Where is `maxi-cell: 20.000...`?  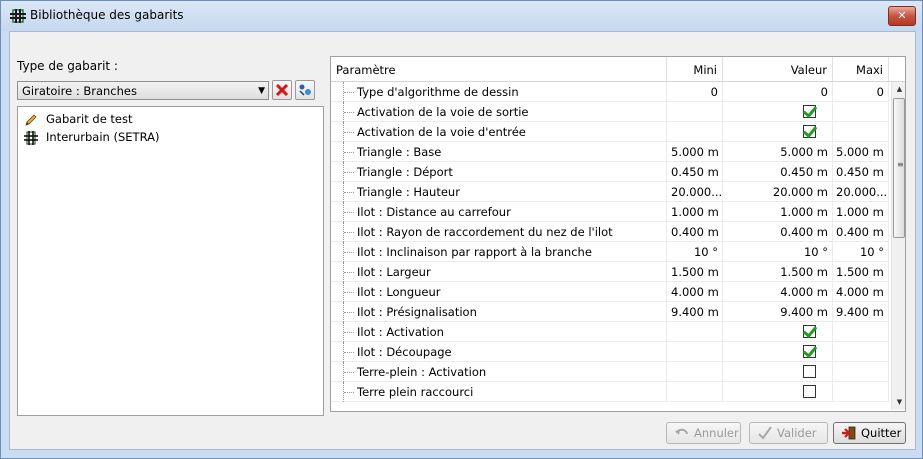 maxi-cell: 20.000... is located at coordinates (861, 192).